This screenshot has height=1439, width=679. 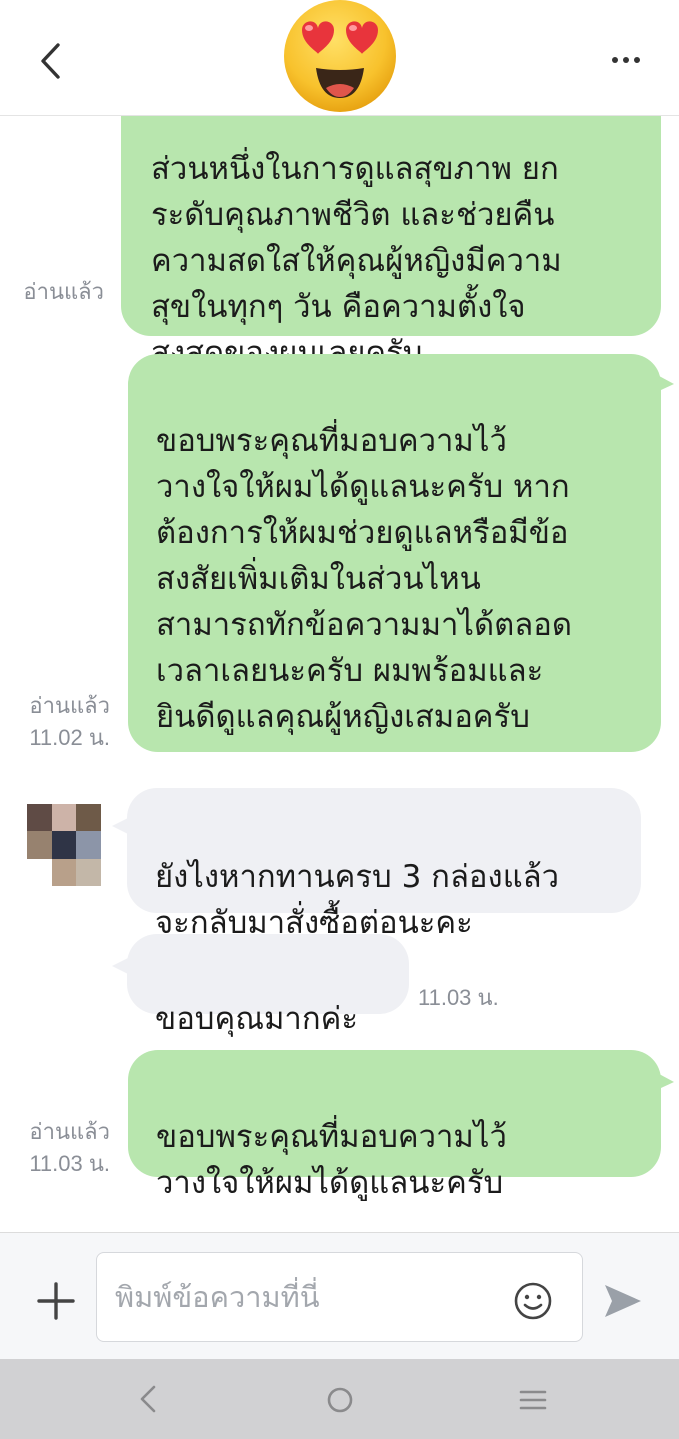 I want to click on plus-icon, so click(x=56, y=1301).